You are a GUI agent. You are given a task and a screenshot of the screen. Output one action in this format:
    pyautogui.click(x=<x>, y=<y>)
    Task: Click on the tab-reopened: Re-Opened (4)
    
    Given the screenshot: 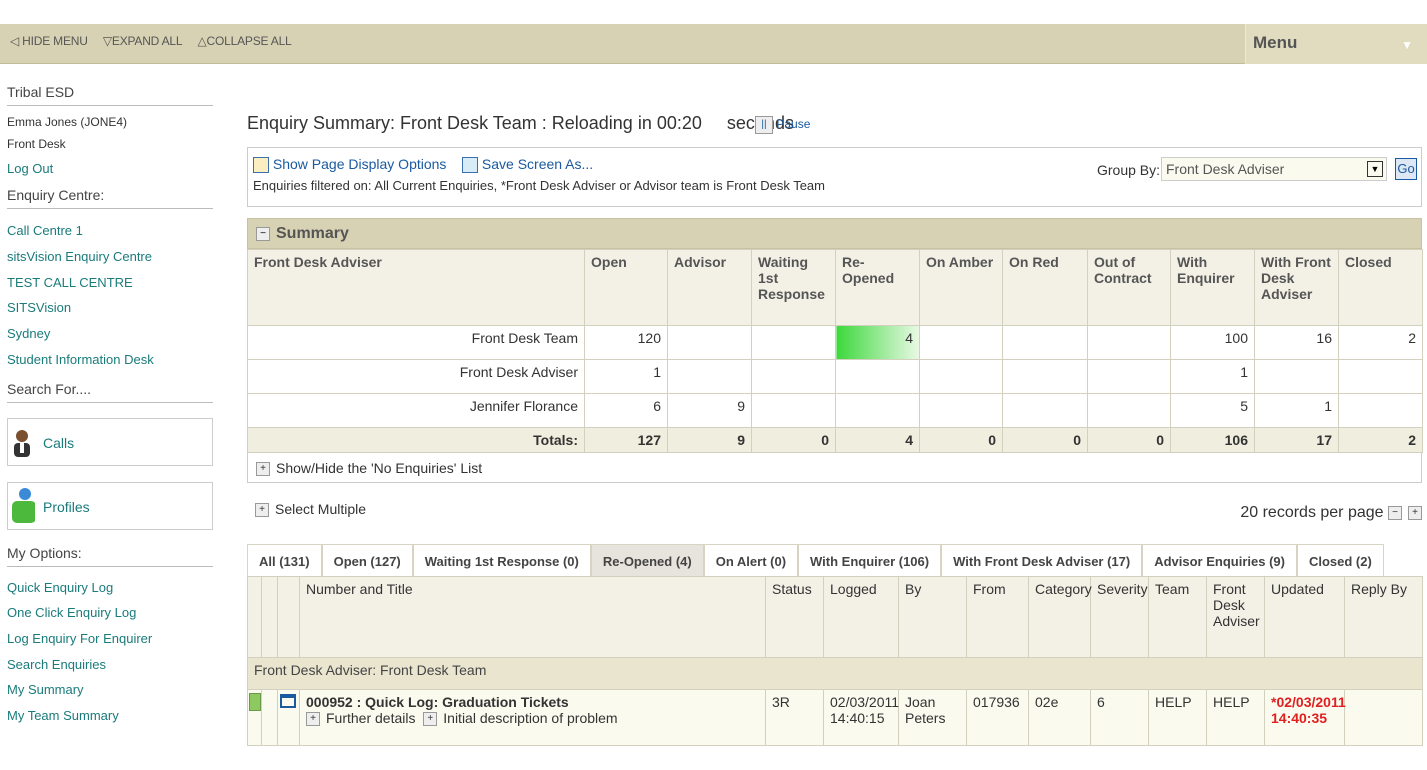 What is the action you would take?
    pyautogui.click(x=647, y=560)
    